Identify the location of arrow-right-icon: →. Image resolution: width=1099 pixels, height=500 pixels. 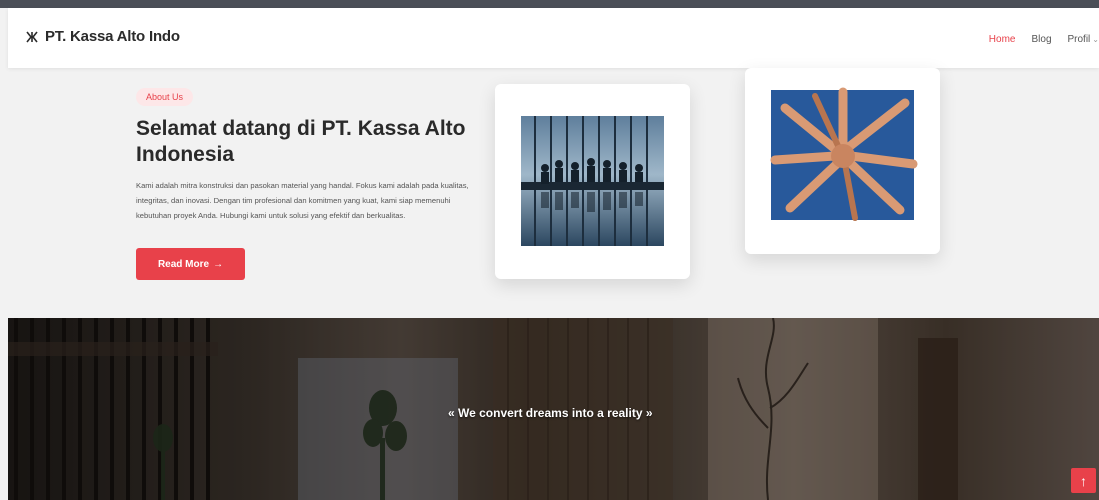
(218, 264).